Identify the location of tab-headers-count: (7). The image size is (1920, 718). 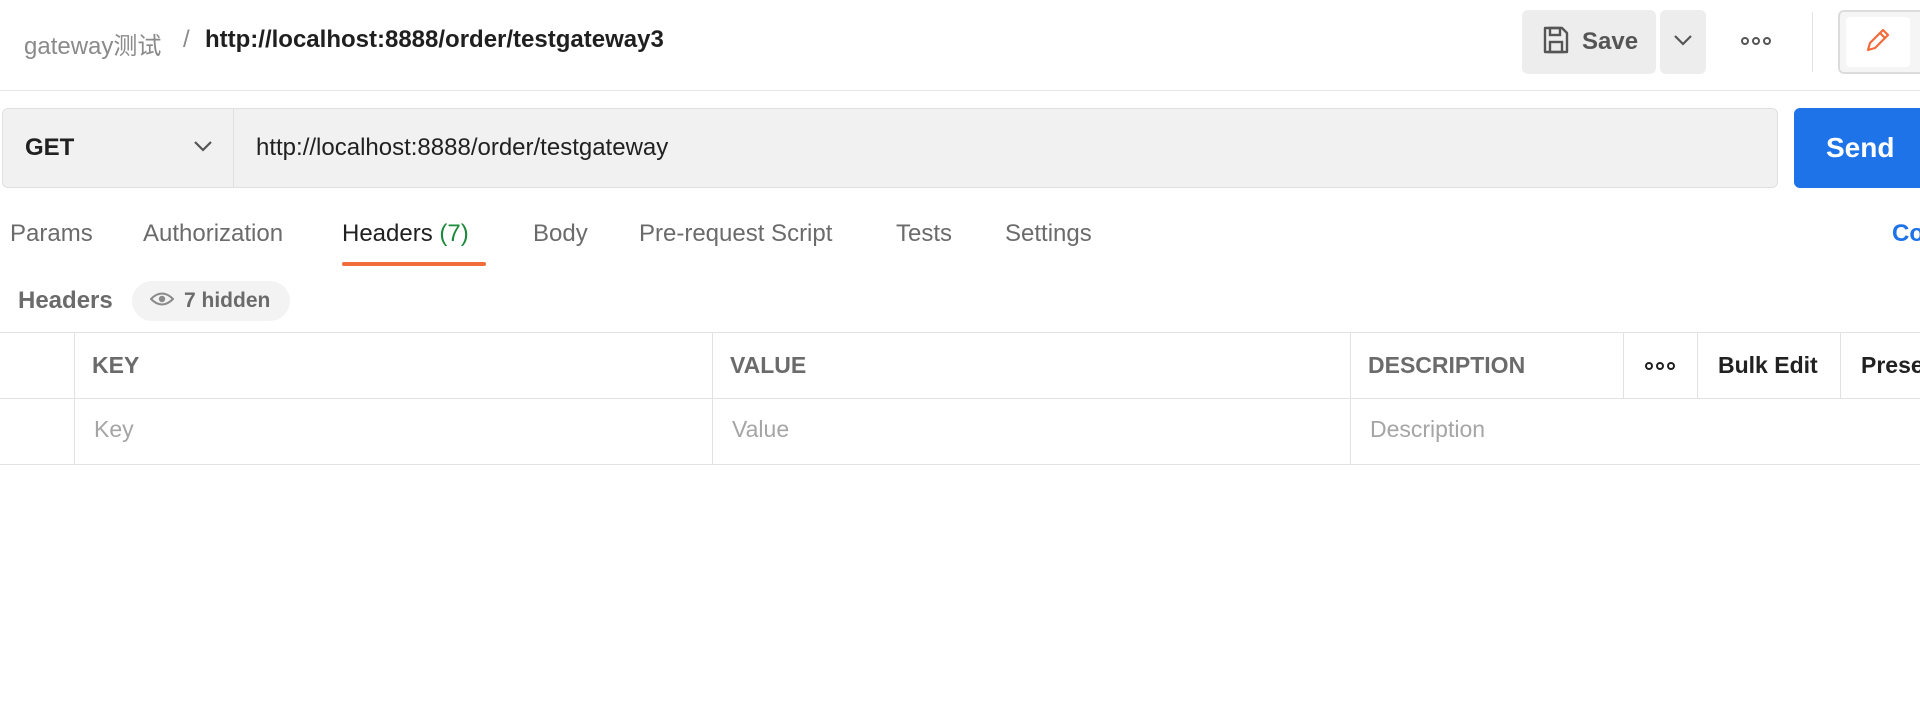
(454, 233).